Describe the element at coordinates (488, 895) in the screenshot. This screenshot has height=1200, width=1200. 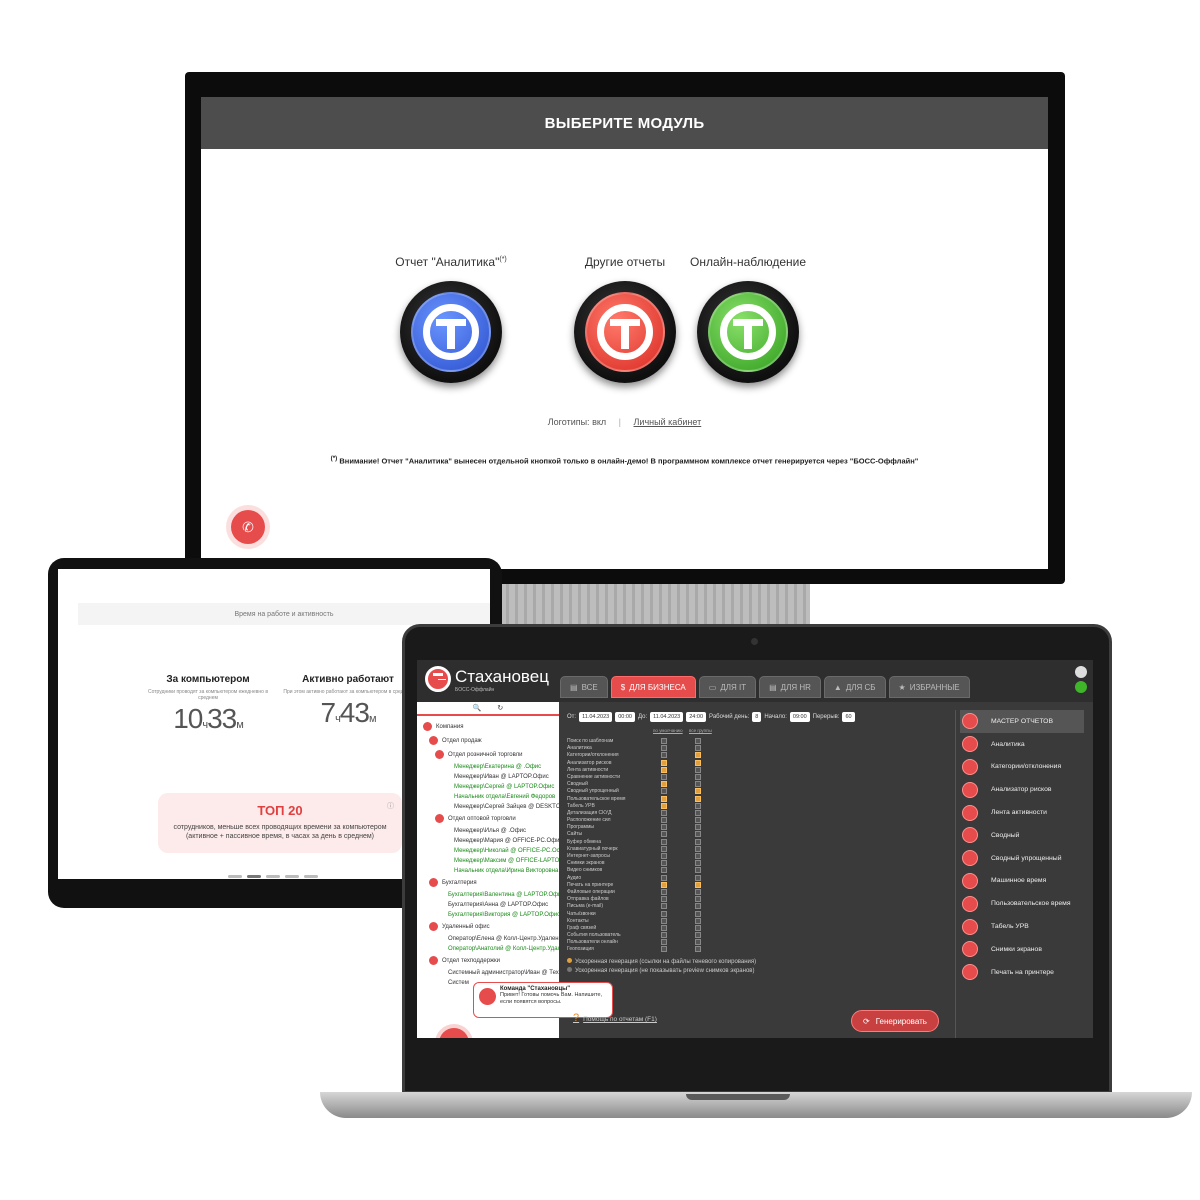
I see `tree-node: Бухгалтерия\Валентина @ LAPTOP.Офи` at that location.